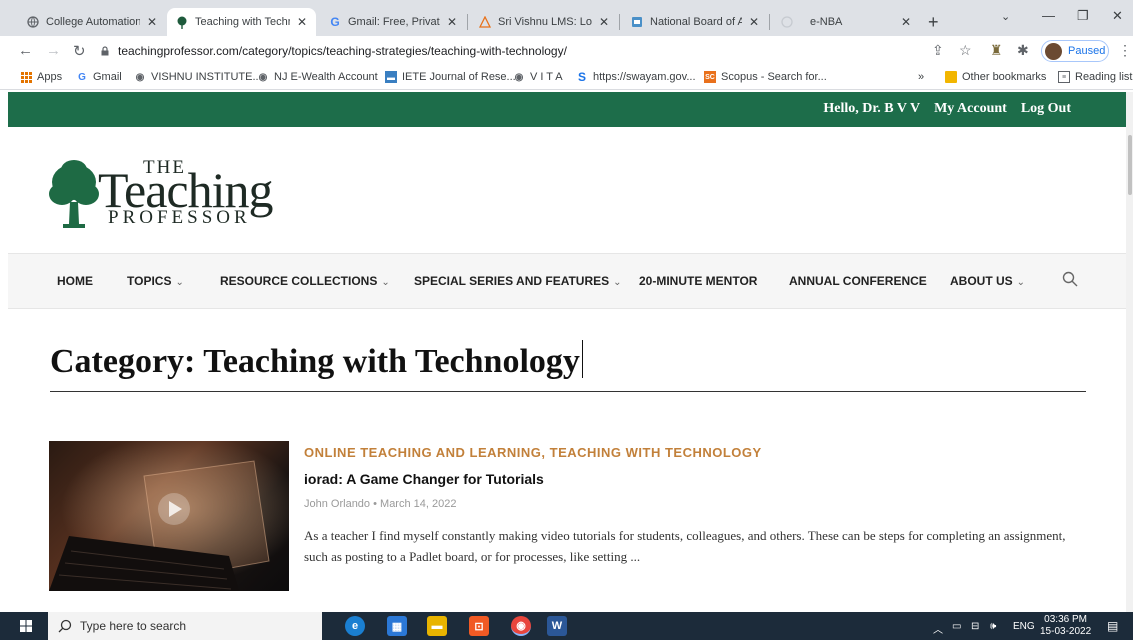 This screenshot has height=640, width=1133. I want to click on bookmark-label: Apps, so click(50, 77).